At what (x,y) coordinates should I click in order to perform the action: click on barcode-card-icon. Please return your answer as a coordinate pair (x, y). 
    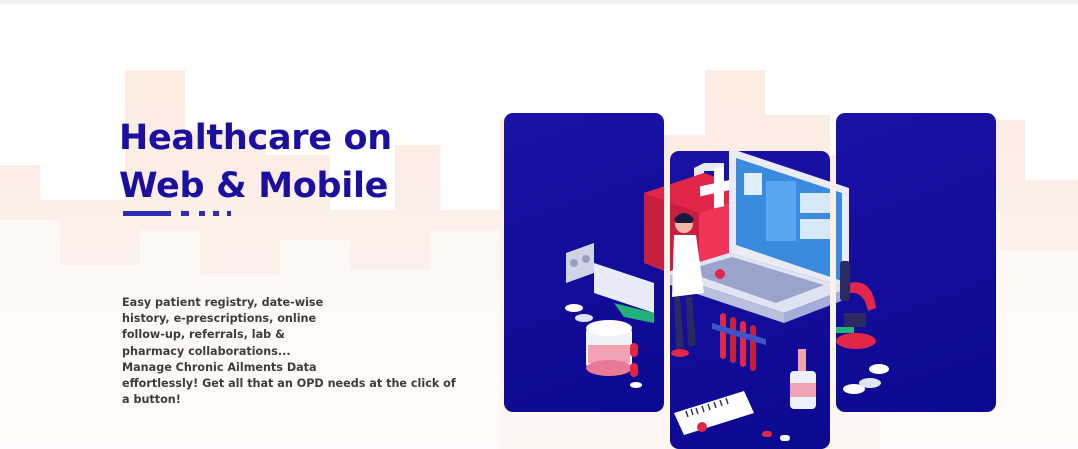
    Looking at the image, I should click on (732, 416).